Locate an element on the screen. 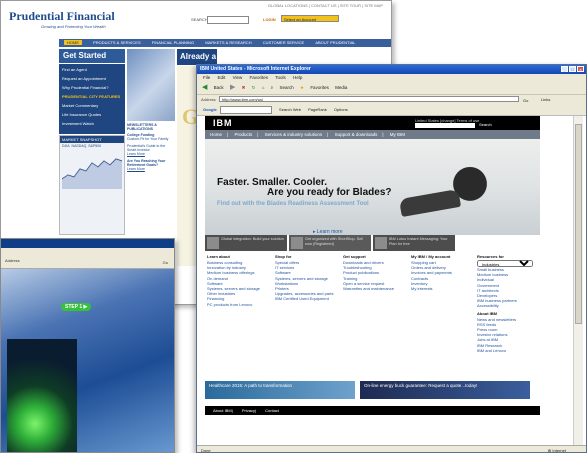  partial-browser-window: Address Go STEP 1 ▶ Go is located at coordinates (87, 345).